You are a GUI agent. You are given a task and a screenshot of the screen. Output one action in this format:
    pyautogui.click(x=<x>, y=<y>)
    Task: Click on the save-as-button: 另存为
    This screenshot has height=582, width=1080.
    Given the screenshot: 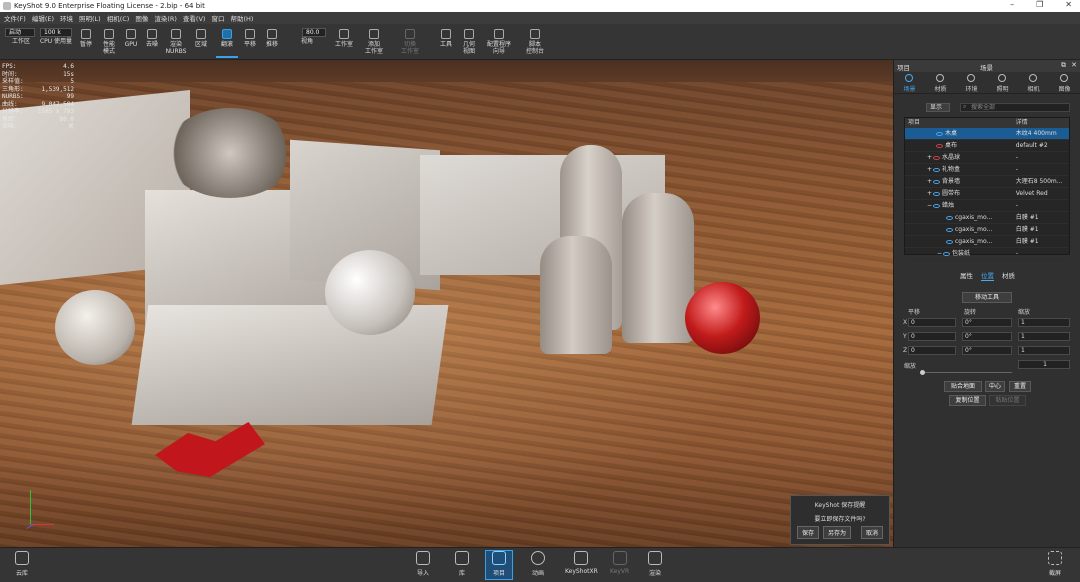 What is the action you would take?
    pyautogui.click(x=837, y=532)
    